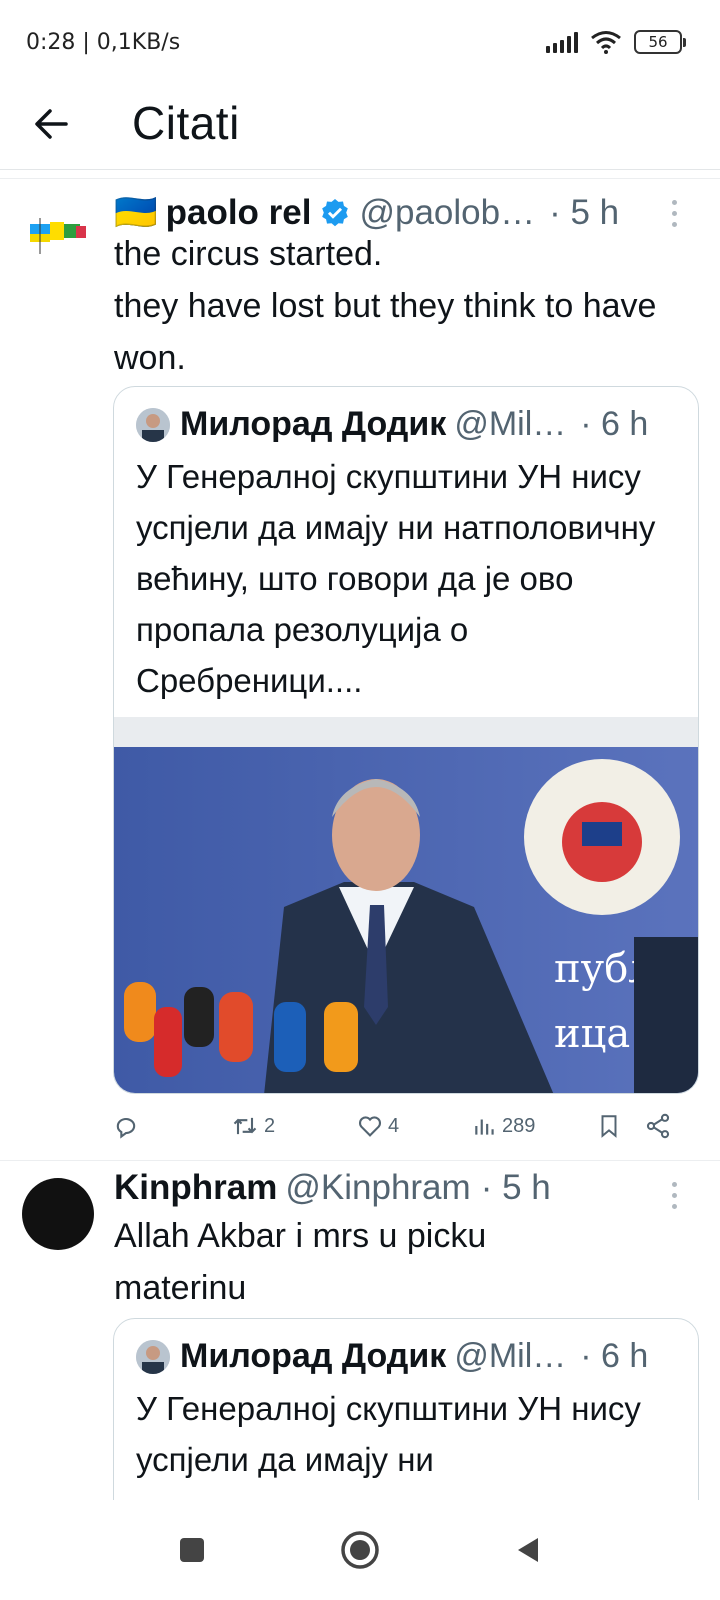 The height and width of the screenshot is (1600, 720). What do you see at coordinates (360, 44) in the screenshot?
I see `status-bar: 0:28 | 0,1KB/s 56` at bounding box center [360, 44].